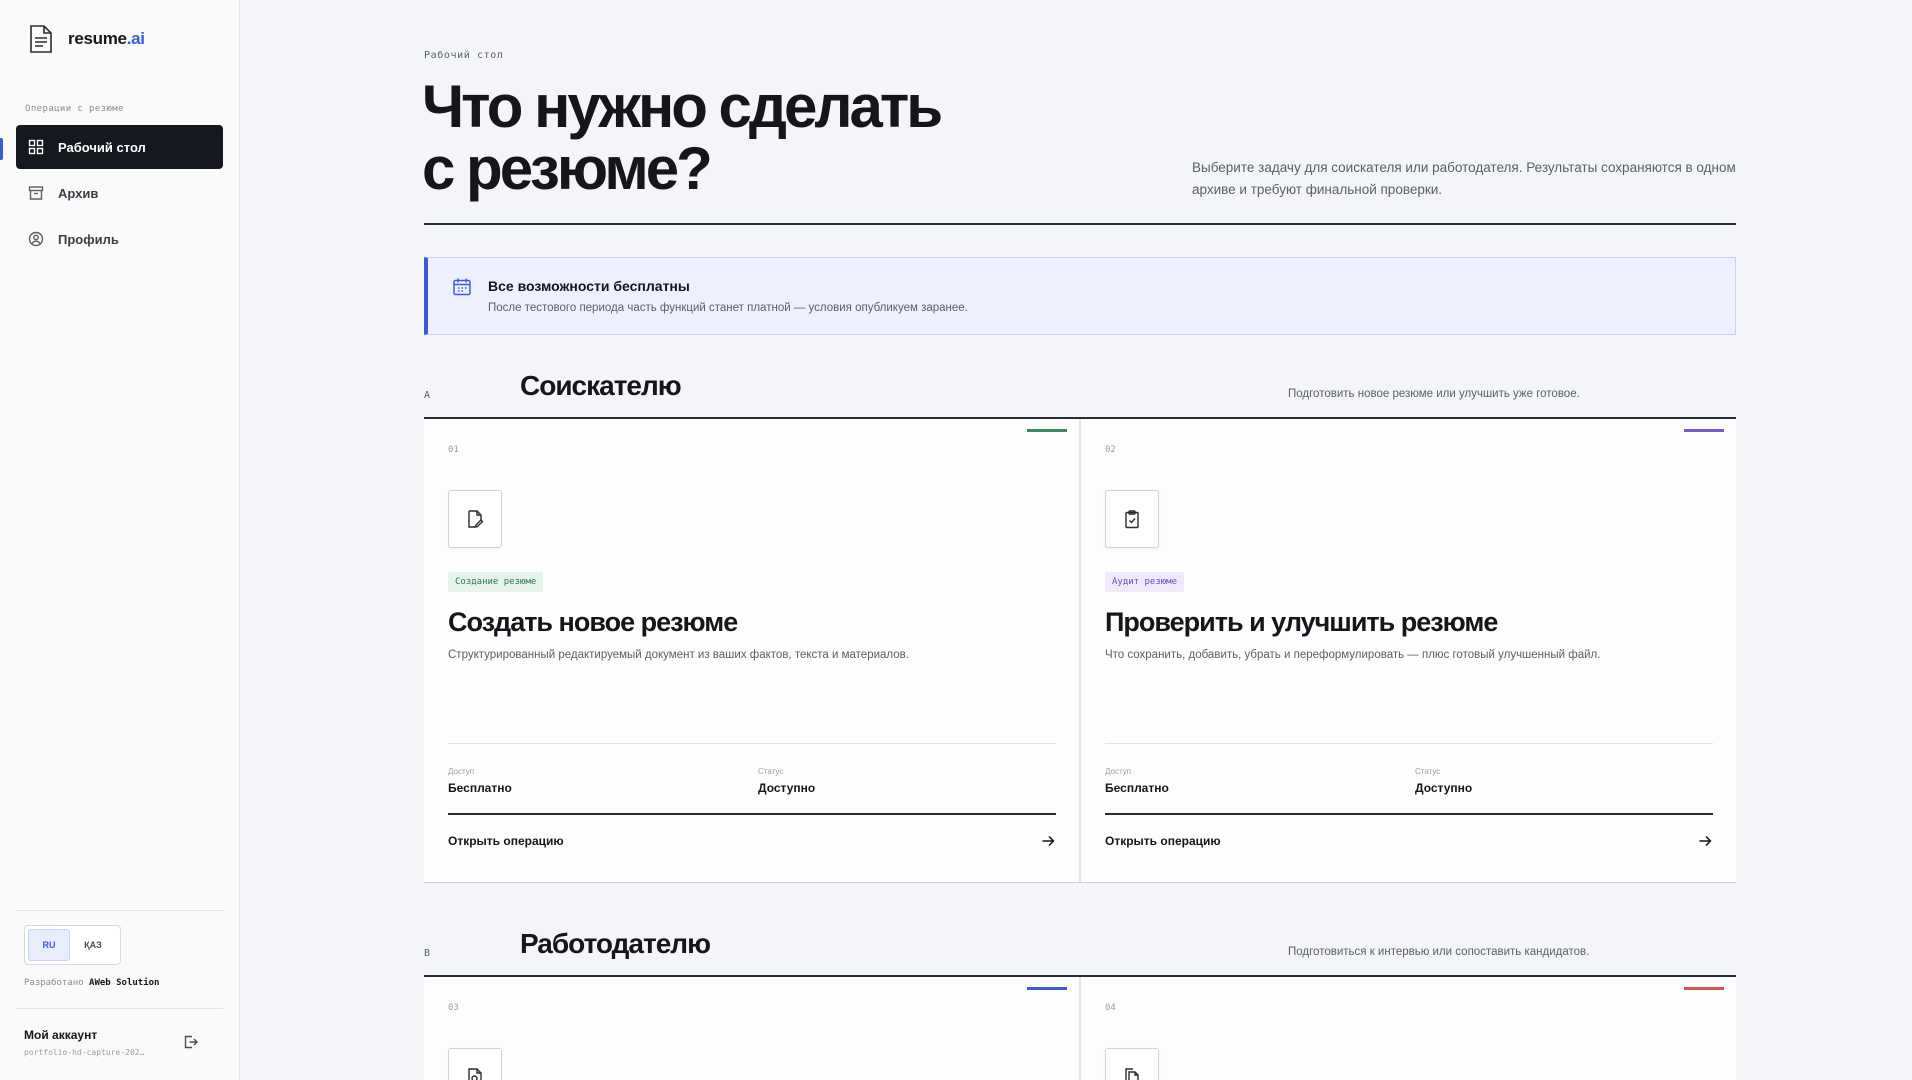 The image size is (1912, 1080). What do you see at coordinates (191, 1042) in the screenshot?
I see `logout-icon` at bounding box center [191, 1042].